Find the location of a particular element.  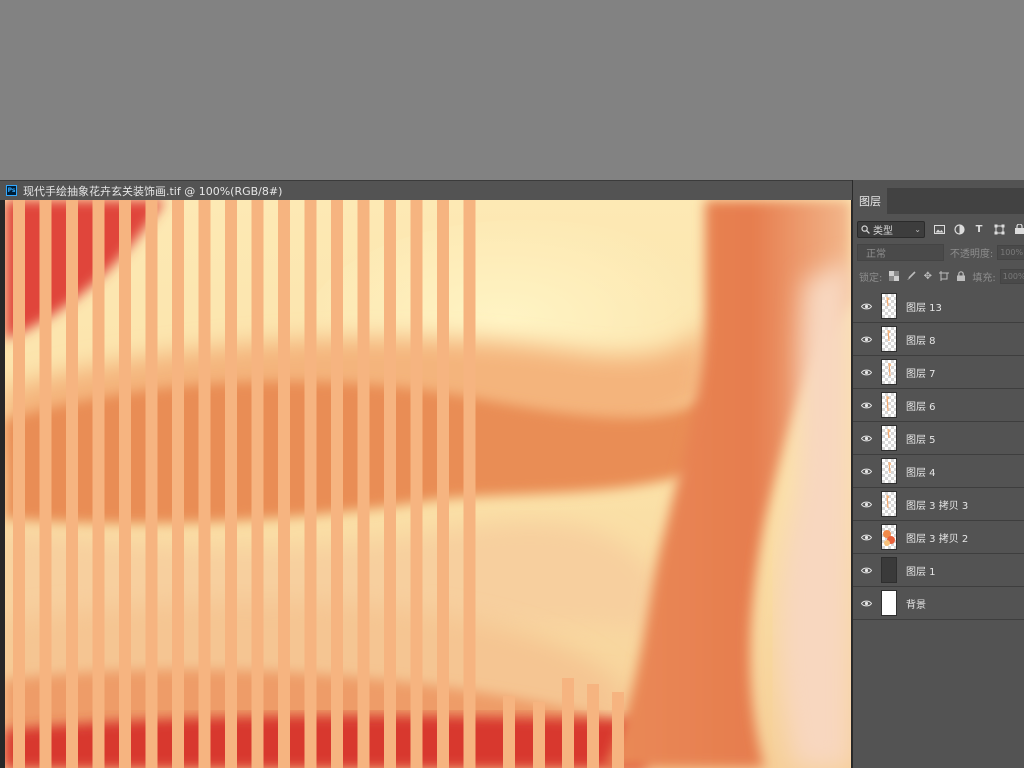

blend-mode-select: 正常 is located at coordinates (900, 252).